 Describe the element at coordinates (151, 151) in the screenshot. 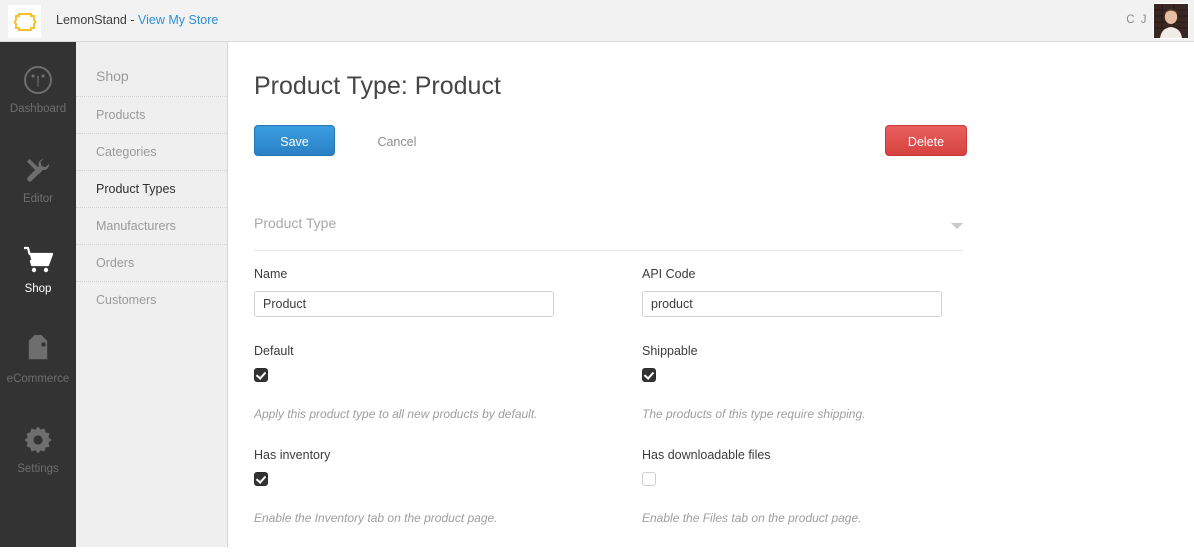

I see `sidebar-item-categories: Categories` at that location.